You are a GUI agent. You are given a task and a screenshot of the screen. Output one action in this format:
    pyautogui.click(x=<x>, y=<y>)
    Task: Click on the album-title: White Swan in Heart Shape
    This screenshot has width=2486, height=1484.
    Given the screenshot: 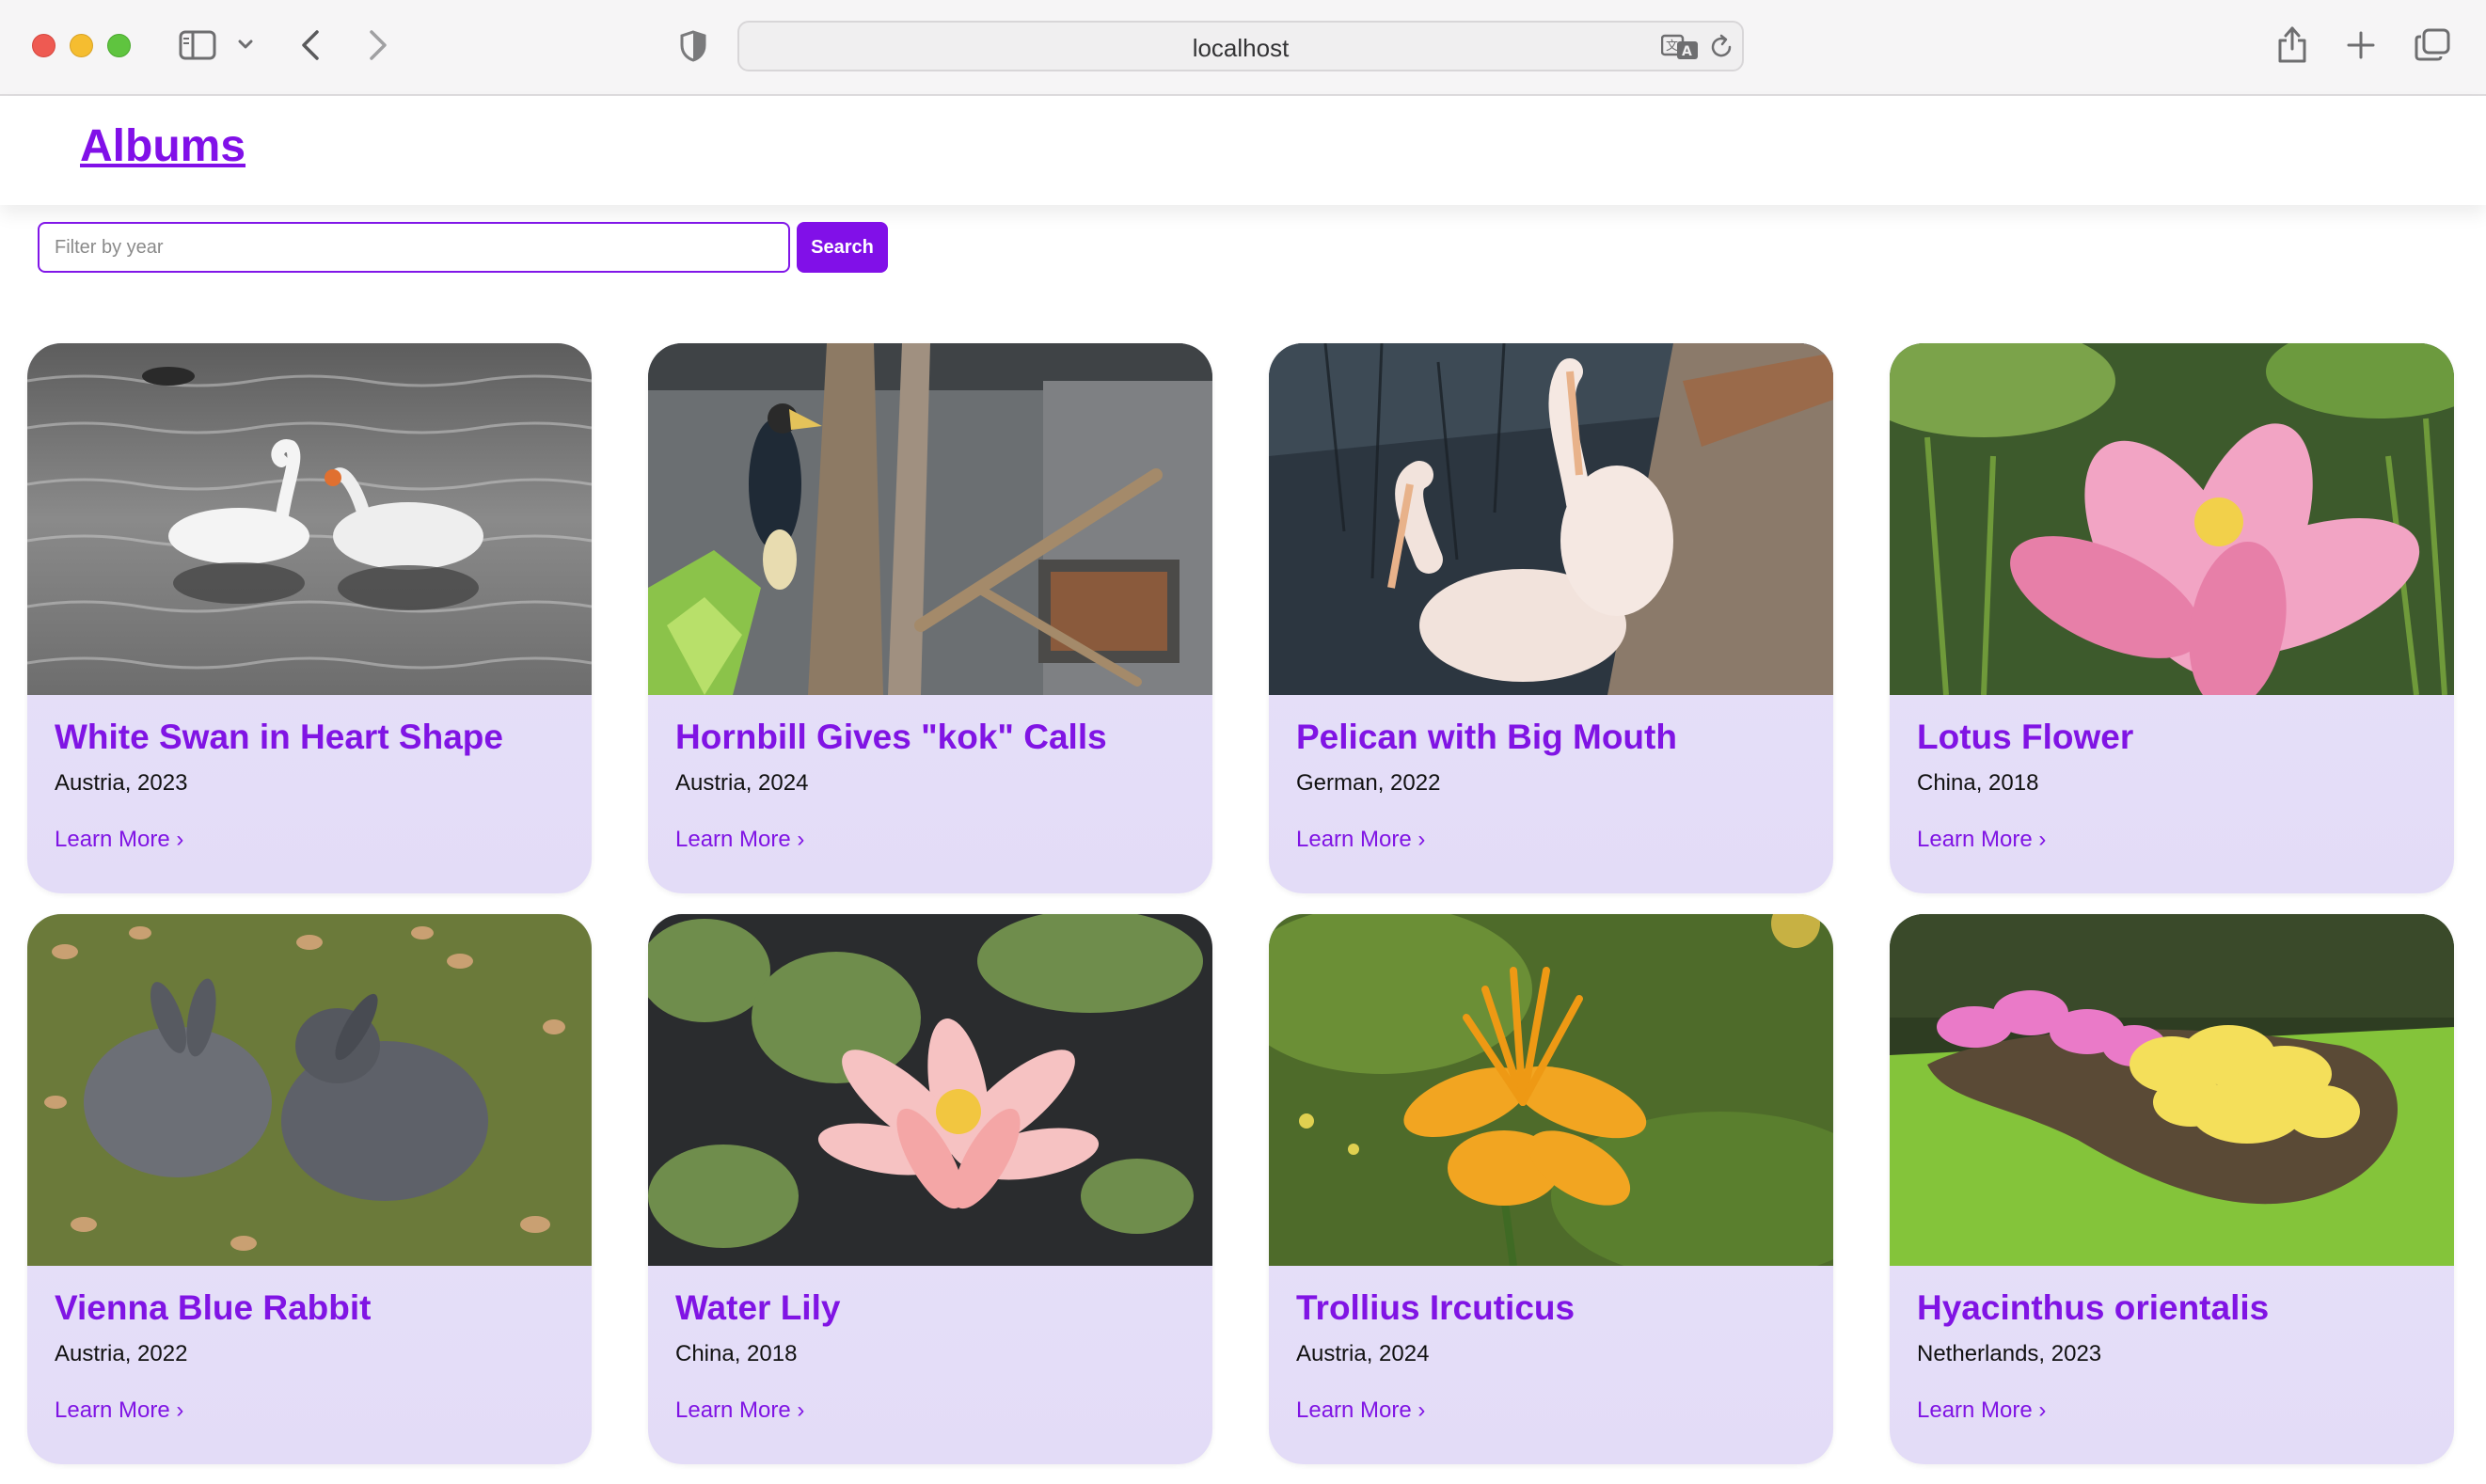 What is the action you would take?
    pyautogui.click(x=309, y=726)
    